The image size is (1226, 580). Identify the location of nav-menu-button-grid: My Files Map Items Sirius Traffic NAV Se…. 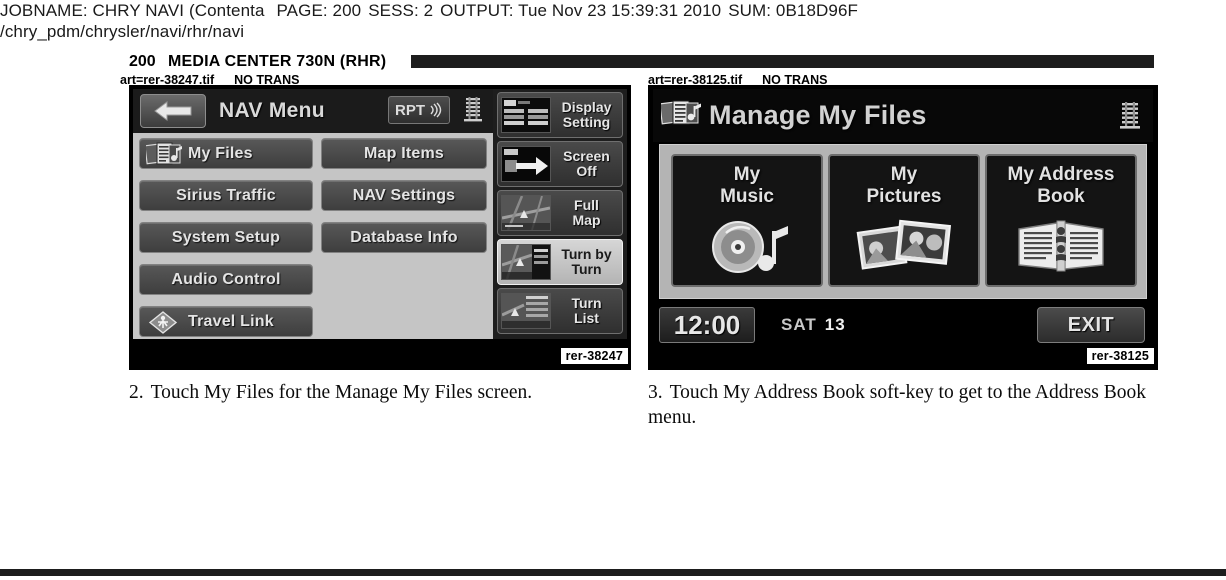
(313, 236).